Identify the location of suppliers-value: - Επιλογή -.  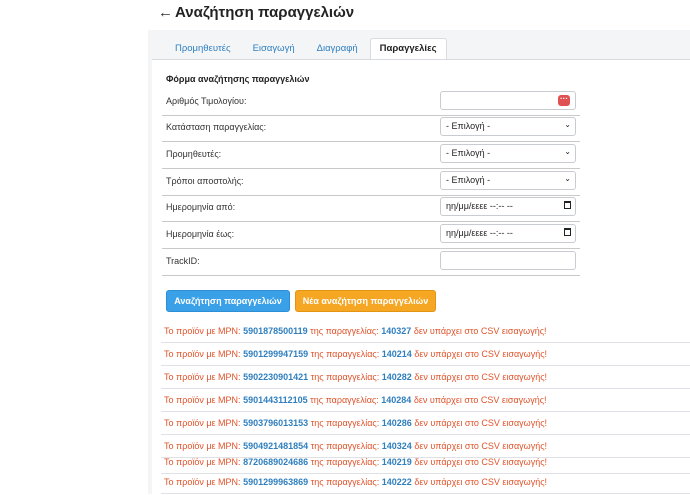
(468, 153).